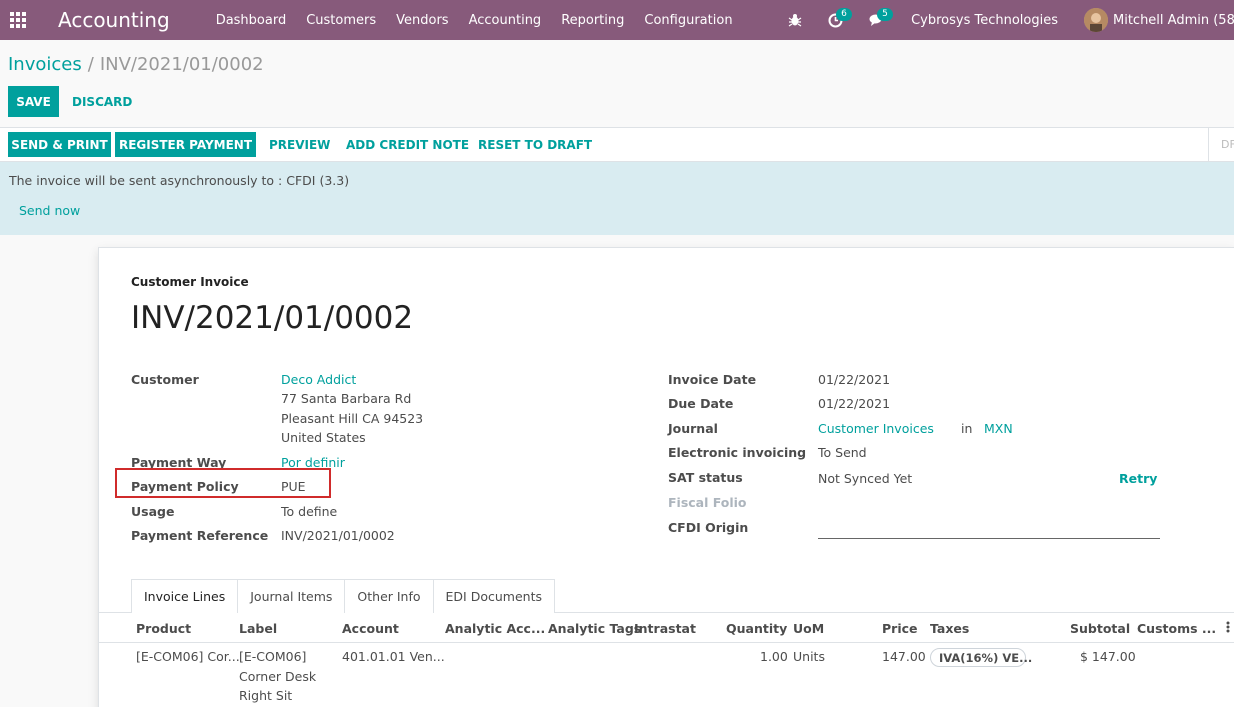 Image resolution: width=1234 pixels, height=707 pixels. What do you see at coordinates (967, 428) in the screenshot?
I see `journal-in-text: in` at bounding box center [967, 428].